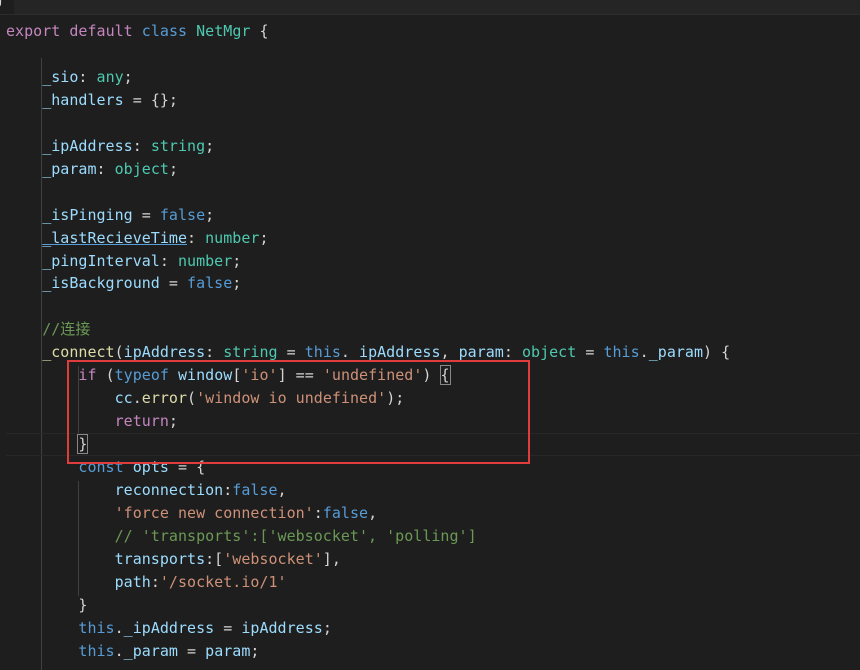 The image size is (860, 670). I want to click on code-token: }, so click(47, 604).